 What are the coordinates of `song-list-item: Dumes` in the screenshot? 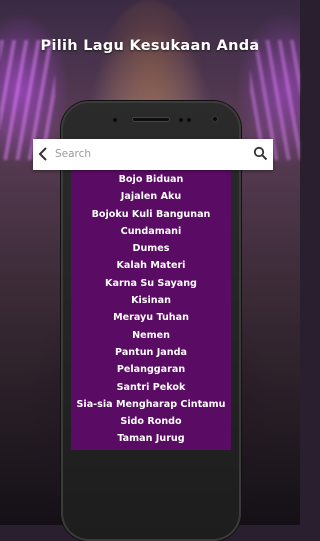 It's located at (151, 248).